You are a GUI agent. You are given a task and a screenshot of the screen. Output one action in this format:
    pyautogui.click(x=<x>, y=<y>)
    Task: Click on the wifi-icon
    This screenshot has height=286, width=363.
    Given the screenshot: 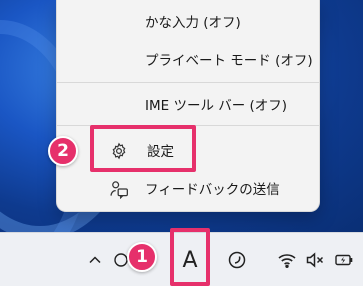 What is the action you would take?
    pyautogui.click(x=287, y=259)
    